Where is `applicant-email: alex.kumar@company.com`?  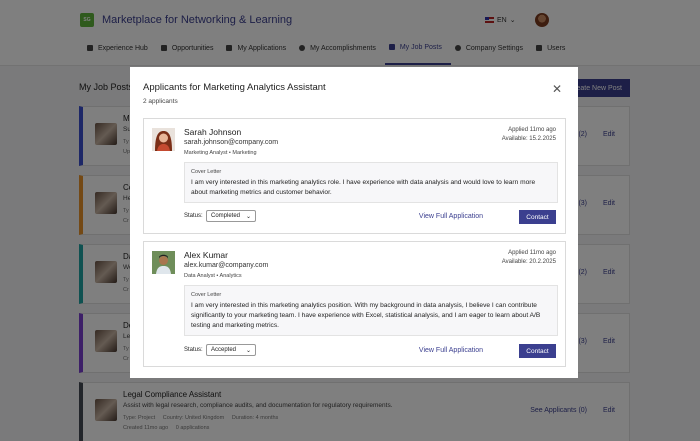 applicant-email: alex.kumar@company.com is located at coordinates (226, 265).